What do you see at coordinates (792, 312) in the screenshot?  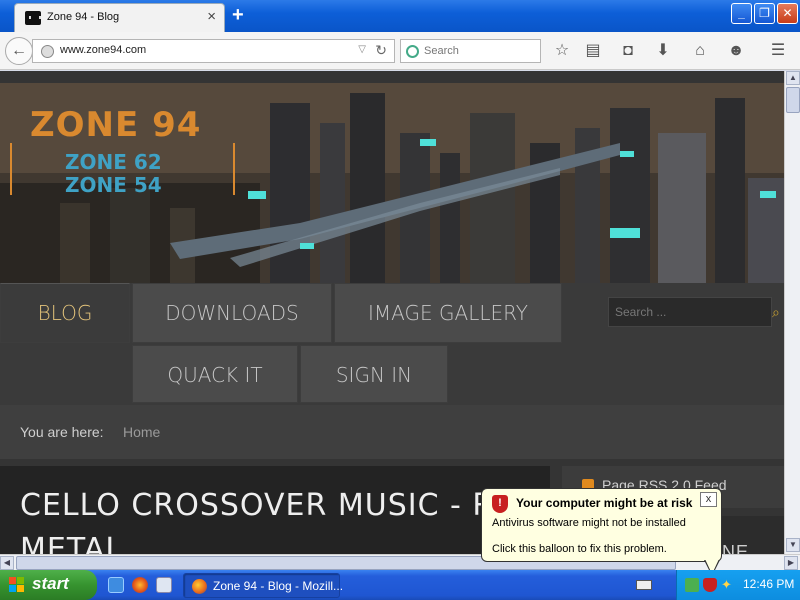 I see `vertical-scrollbar: ▲ ▼` at bounding box center [792, 312].